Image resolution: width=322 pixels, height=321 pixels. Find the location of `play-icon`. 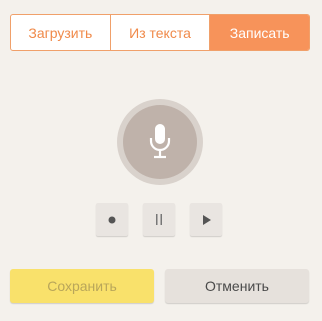

play-icon is located at coordinates (206, 219).